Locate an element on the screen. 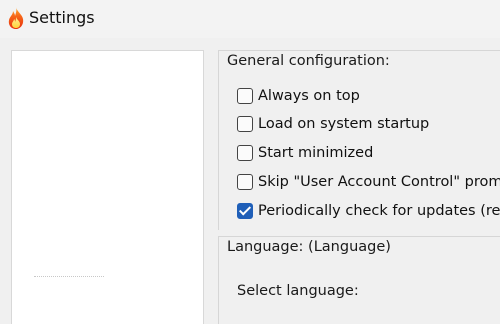 The image size is (500, 324). always-on-top-checkbox: Always on top is located at coordinates (298, 96).